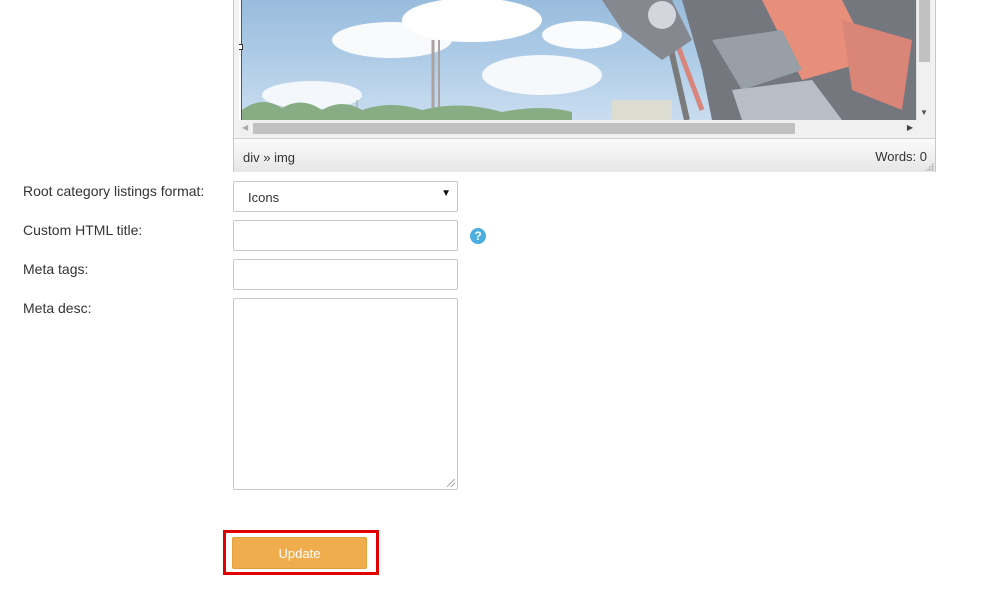 The image size is (990, 595). What do you see at coordinates (83, 230) in the screenshot?
I see `html-title-label: Custom HTML title:` at bounding box center [83, 230].